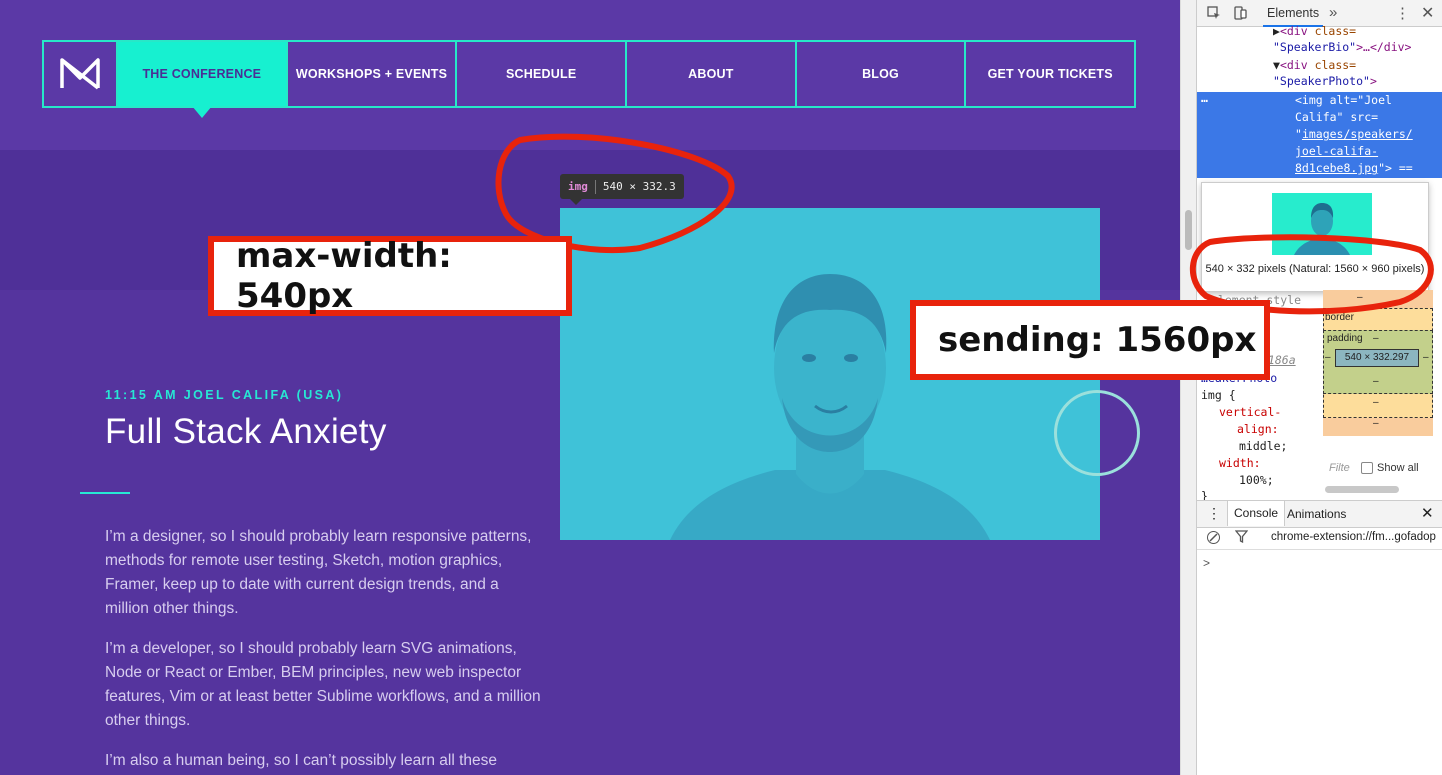 The height and width of the screenshot is (775, 1442). What do you see at coordinates (1427, 513) in the screenshot?
I see `close-drawer-icon: ✕` at bounding box center [1427, 513].